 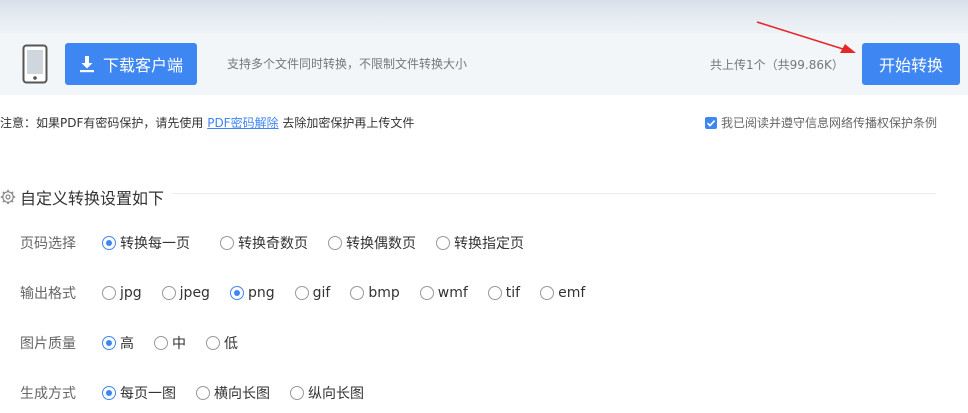 I want to click on radio-option: 纵向长图, so click(x=327, y=393).